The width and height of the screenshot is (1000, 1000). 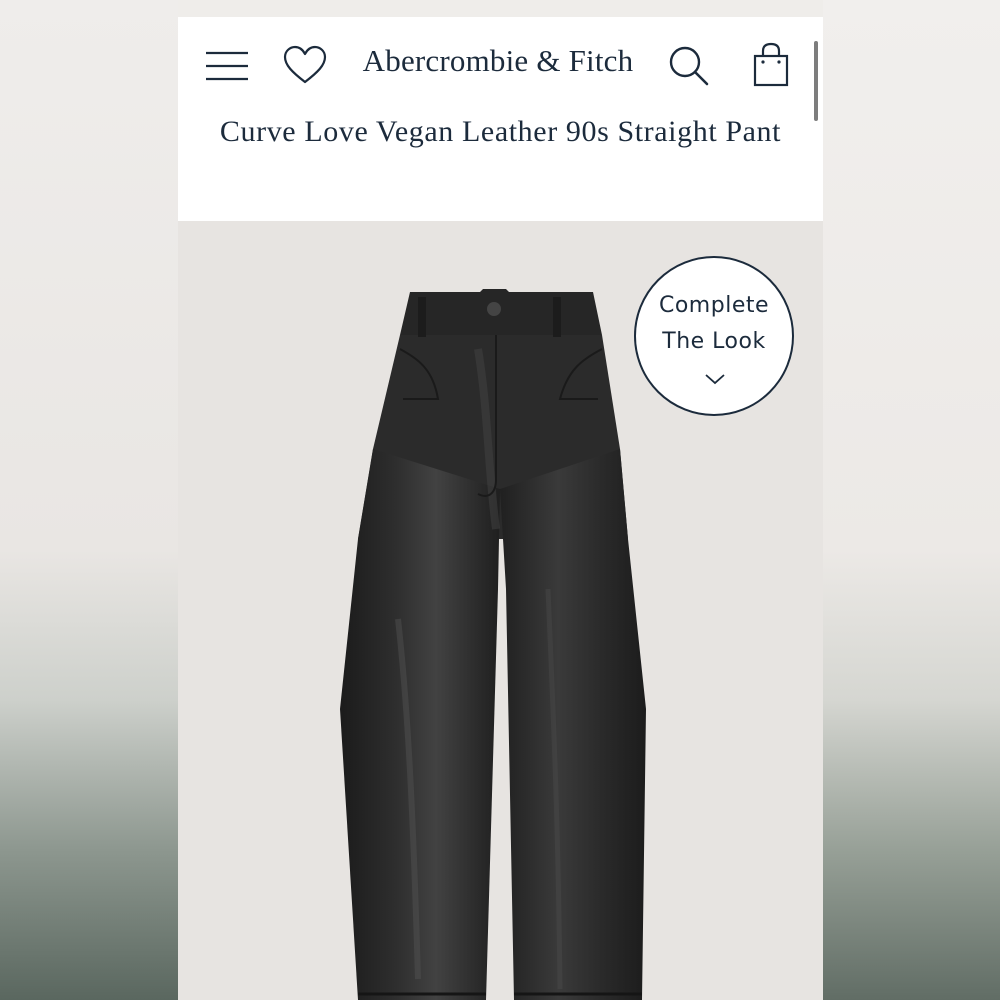 What do you see at coordinates (714, 341) in the screenshot?
I see `complete-the-look-line2: The Look` at bounding box center [714, 341].